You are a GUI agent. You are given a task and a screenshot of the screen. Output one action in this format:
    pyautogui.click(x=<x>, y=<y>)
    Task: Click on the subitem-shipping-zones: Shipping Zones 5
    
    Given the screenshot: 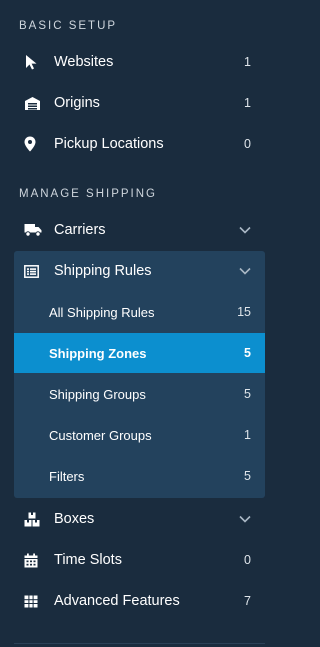 What is the action you would take?
    pyautogui.click(x=139, y=353)
    